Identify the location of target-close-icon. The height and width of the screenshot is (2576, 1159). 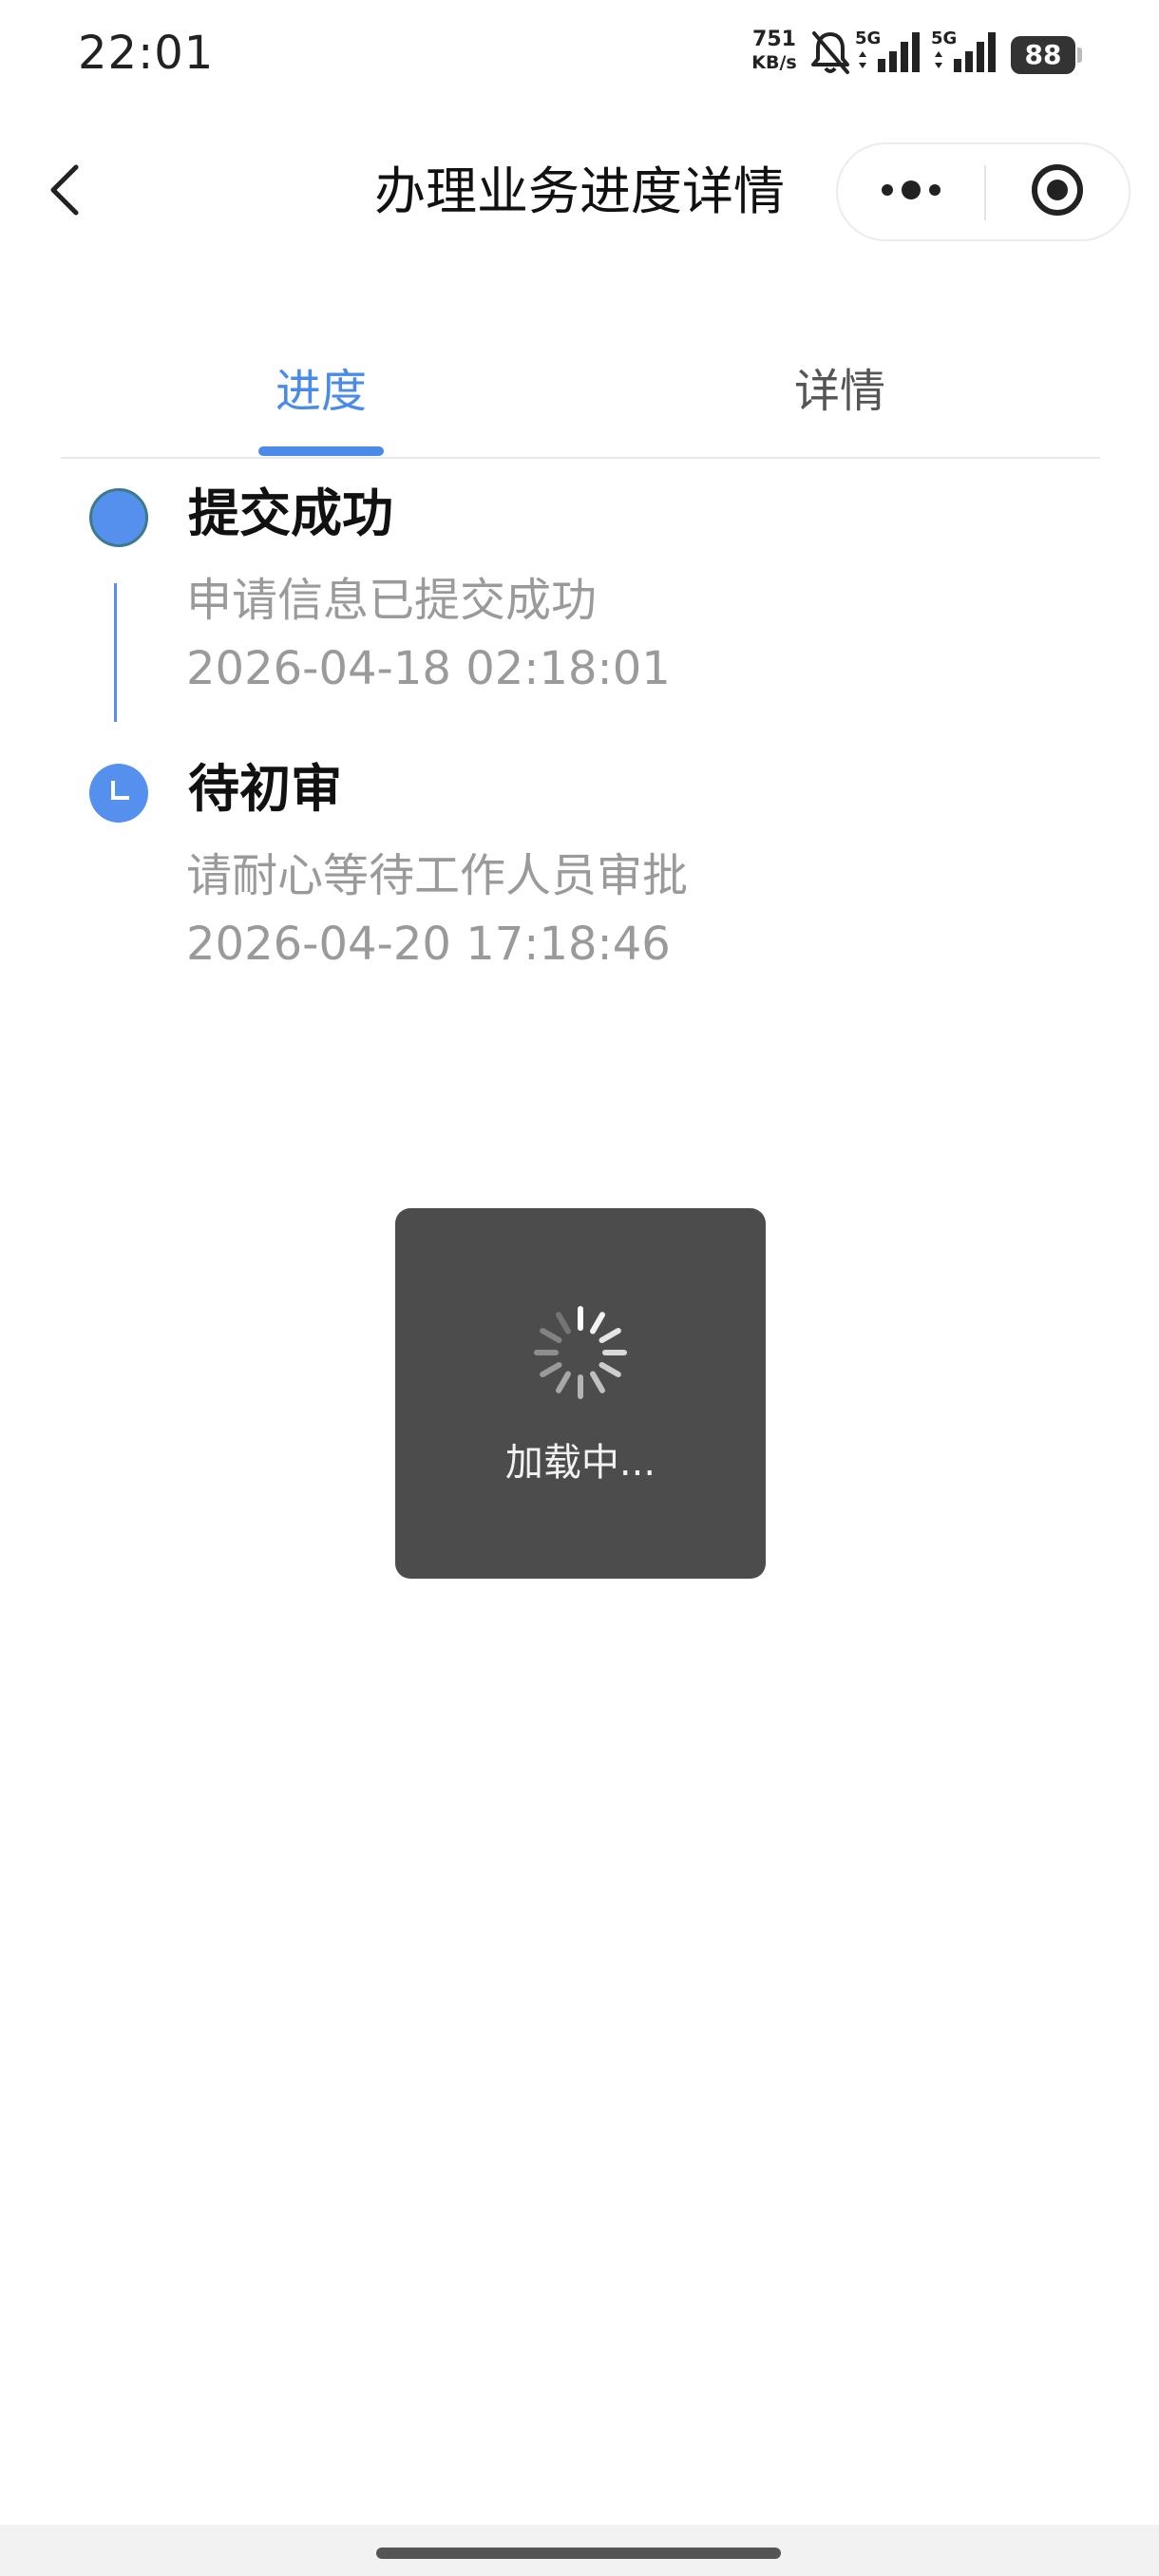
(1057, 191).